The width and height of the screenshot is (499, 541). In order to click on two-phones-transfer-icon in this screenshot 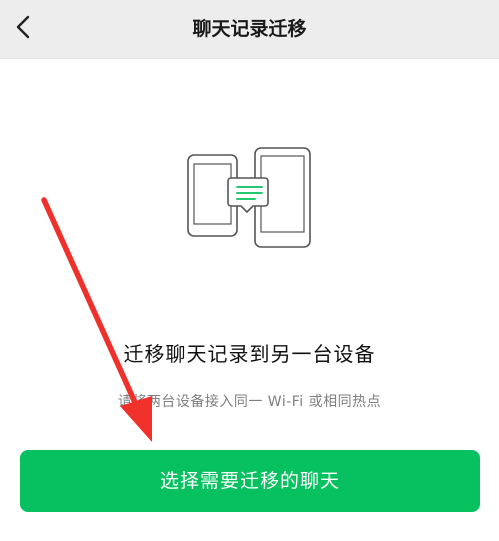, I will do `click(249, 197)`.